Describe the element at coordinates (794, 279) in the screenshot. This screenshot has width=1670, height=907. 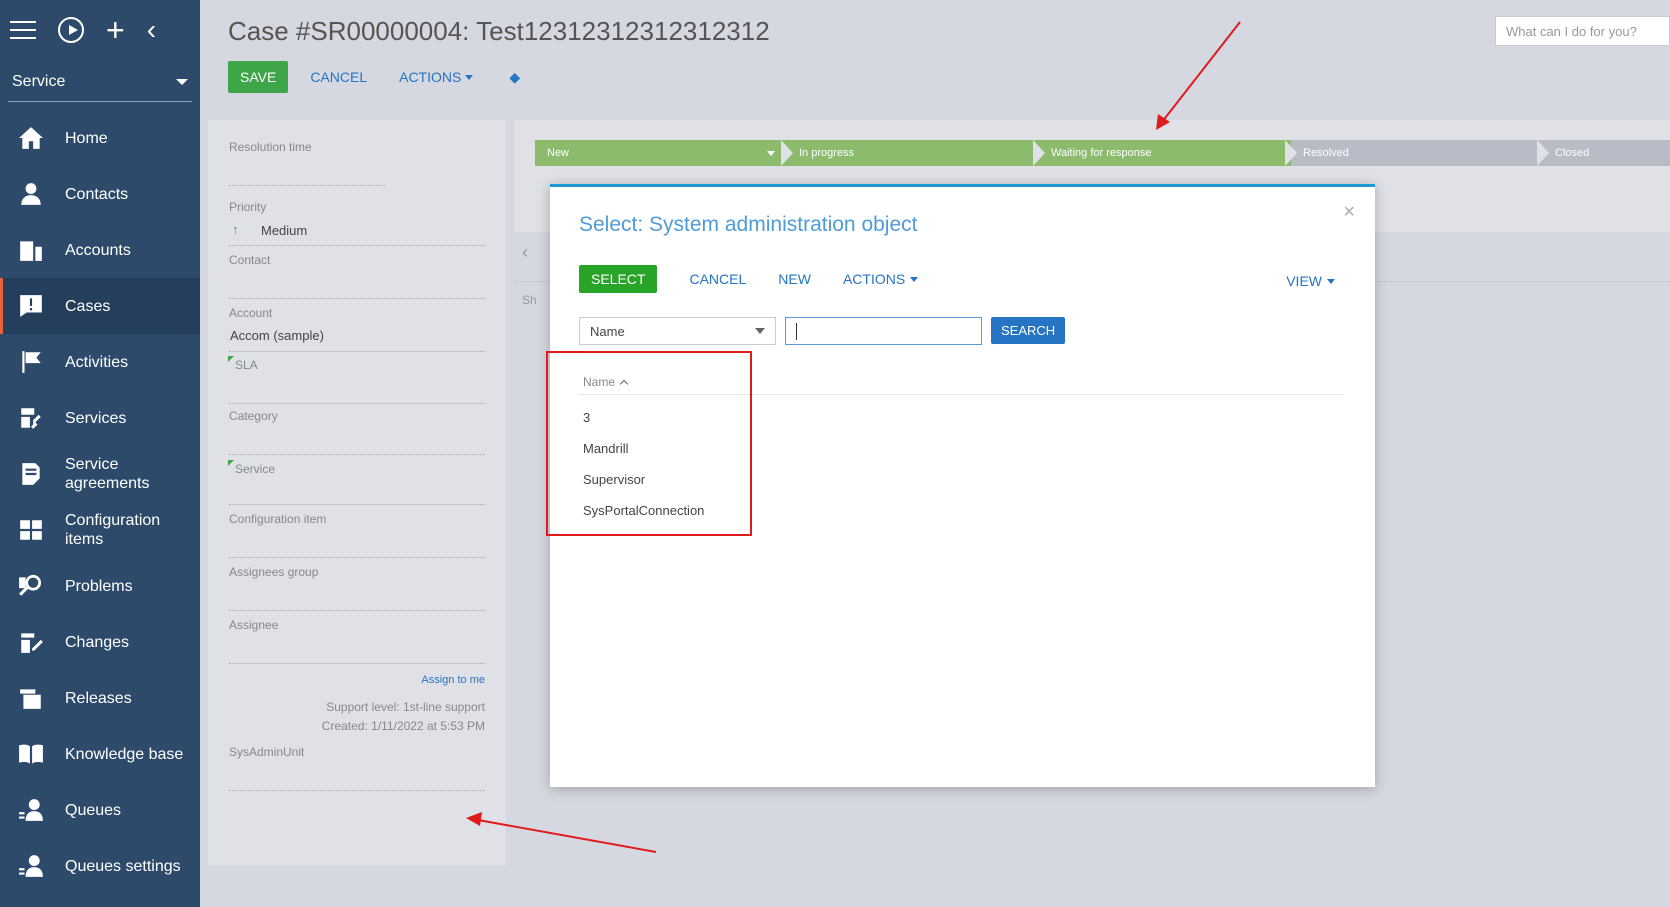
I see `new-button: NEW` at that location.